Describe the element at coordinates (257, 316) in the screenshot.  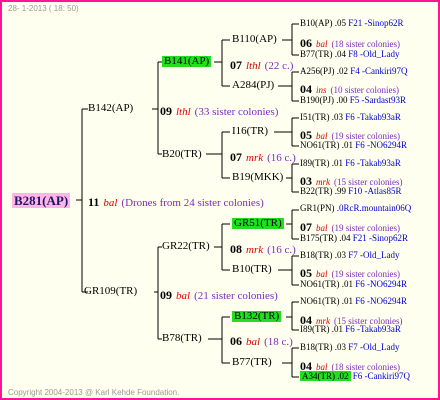
I see `node-B132: B132(TR)` at that location.